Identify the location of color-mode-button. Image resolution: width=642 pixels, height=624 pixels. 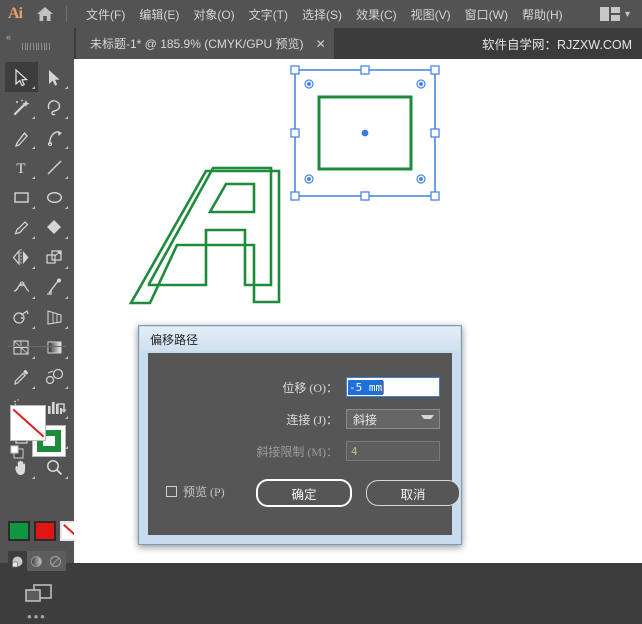
(17, 561).